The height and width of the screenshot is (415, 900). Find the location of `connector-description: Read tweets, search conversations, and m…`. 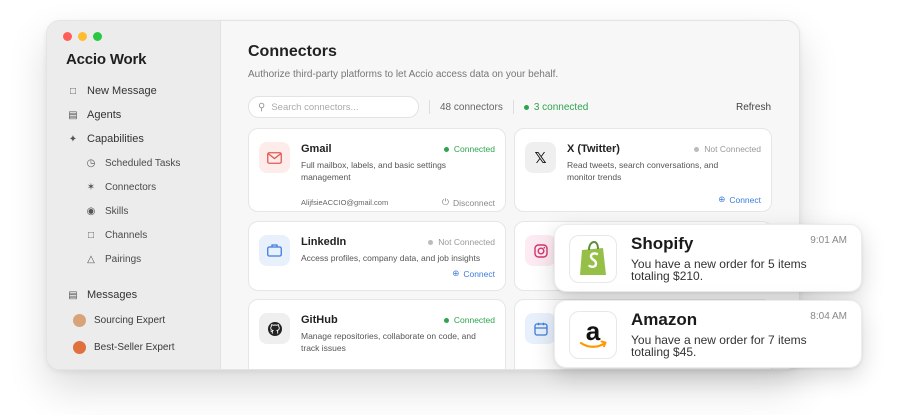

connector-description: Read tweets, search conversations, and m… is located at coordinates (643, 171).